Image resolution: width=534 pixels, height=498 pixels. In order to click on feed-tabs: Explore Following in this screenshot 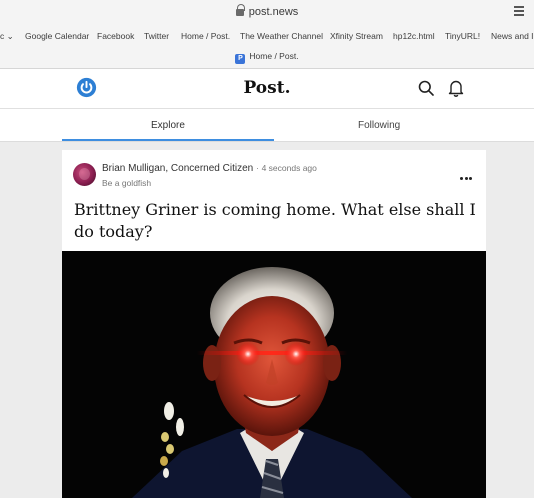, I will do `click(267, 125)`.